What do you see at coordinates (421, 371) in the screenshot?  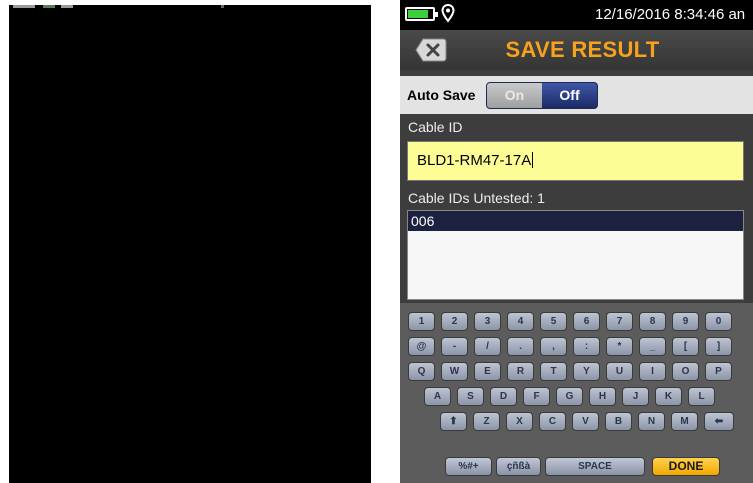 I see `key: Q` at bounding box center [421, 371].